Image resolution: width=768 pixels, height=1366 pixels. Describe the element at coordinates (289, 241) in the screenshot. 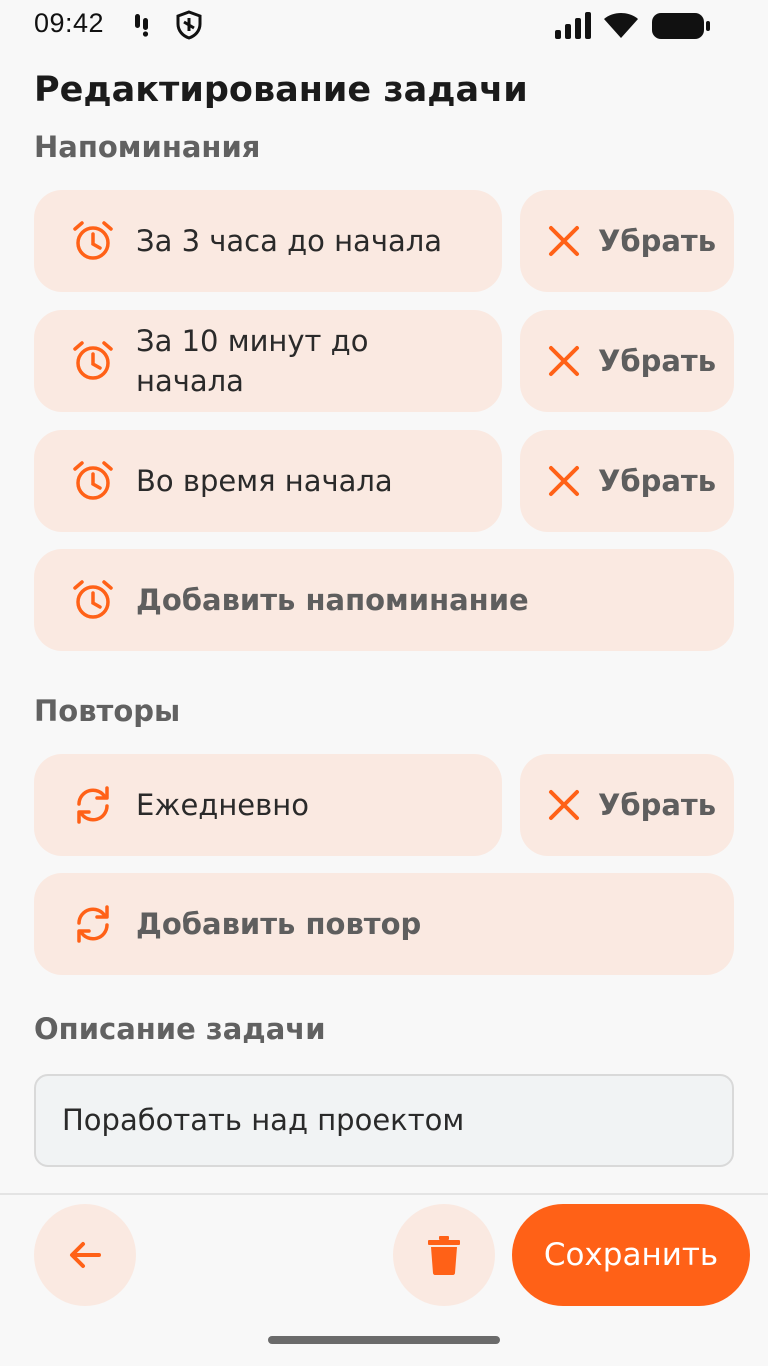

I see `reminder-text: За 3 часа до начала` at that location.